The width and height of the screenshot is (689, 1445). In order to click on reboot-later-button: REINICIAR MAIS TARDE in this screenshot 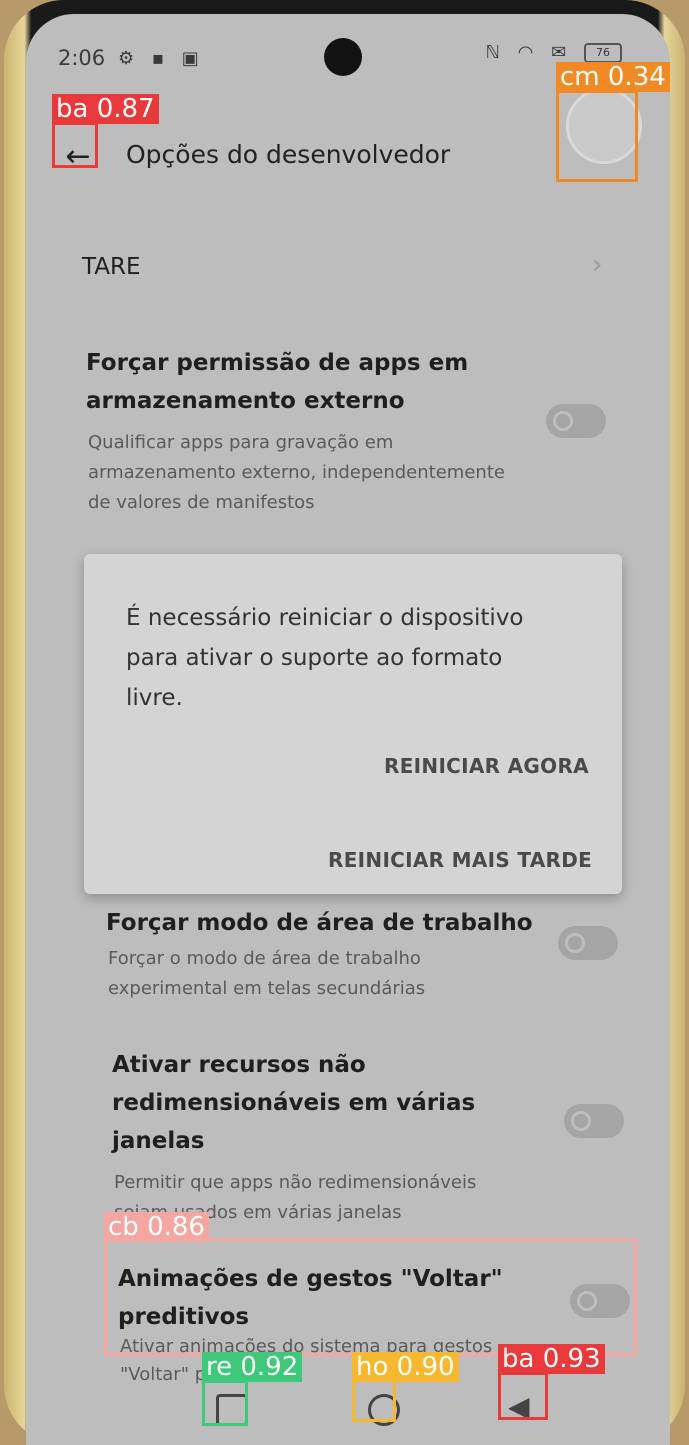, I will do `click(460, 860)`.